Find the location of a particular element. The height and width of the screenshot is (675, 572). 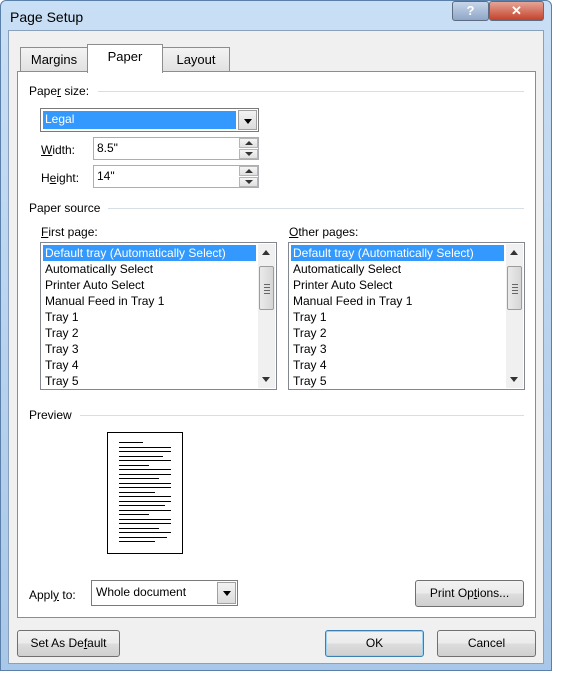

apply-to-value: Whole document is located at coordinates (141, 592).